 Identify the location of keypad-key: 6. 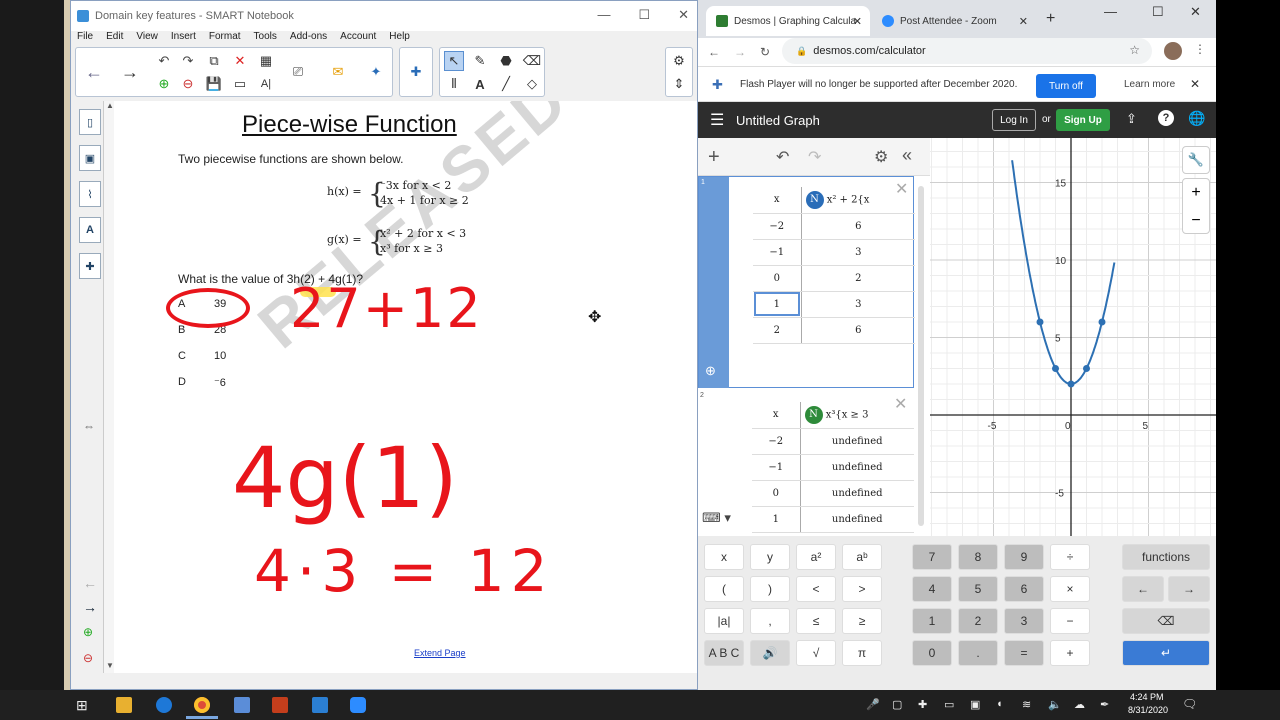
(1024, 589).